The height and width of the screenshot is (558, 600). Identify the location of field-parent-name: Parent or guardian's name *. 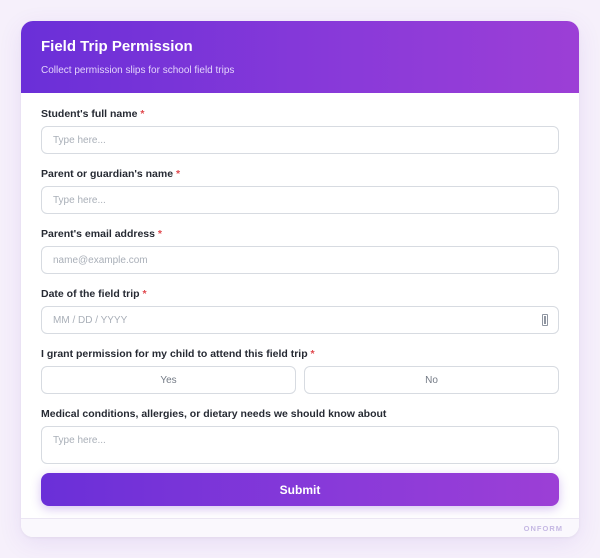
(300, 191).